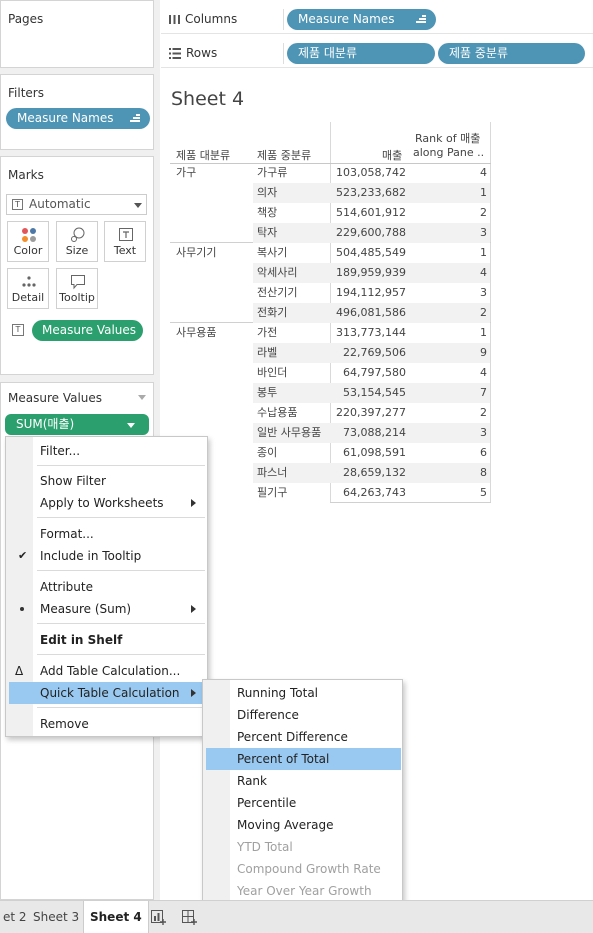  I want to click on new-dashboard-icon, so click(190, 917).